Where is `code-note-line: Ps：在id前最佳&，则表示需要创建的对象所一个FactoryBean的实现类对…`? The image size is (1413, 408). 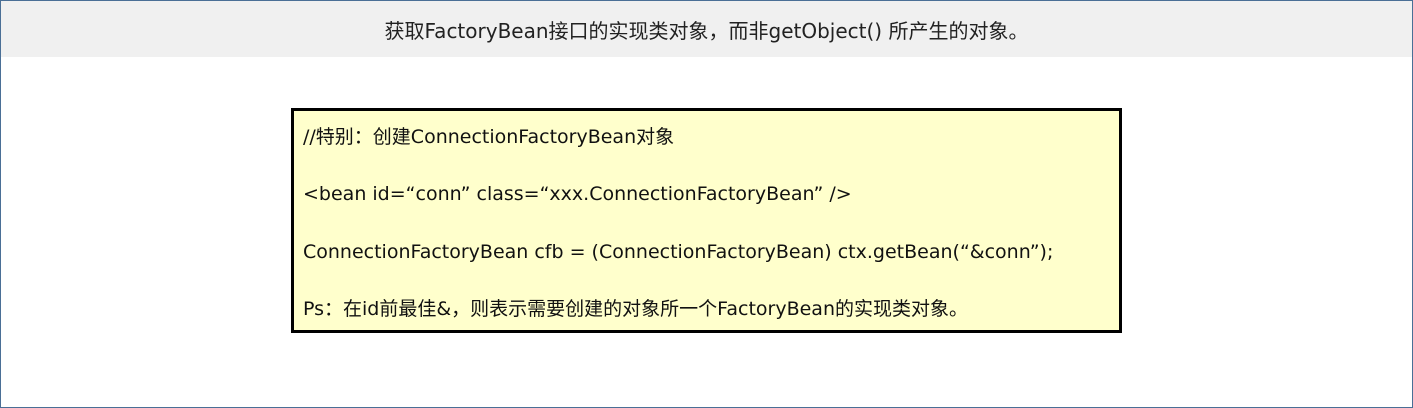
code-note-line: Ps：在id前最佳&，则表示需要创建的对象所一个FactoryBean的实现类对… is located at coordinates (635, 309).